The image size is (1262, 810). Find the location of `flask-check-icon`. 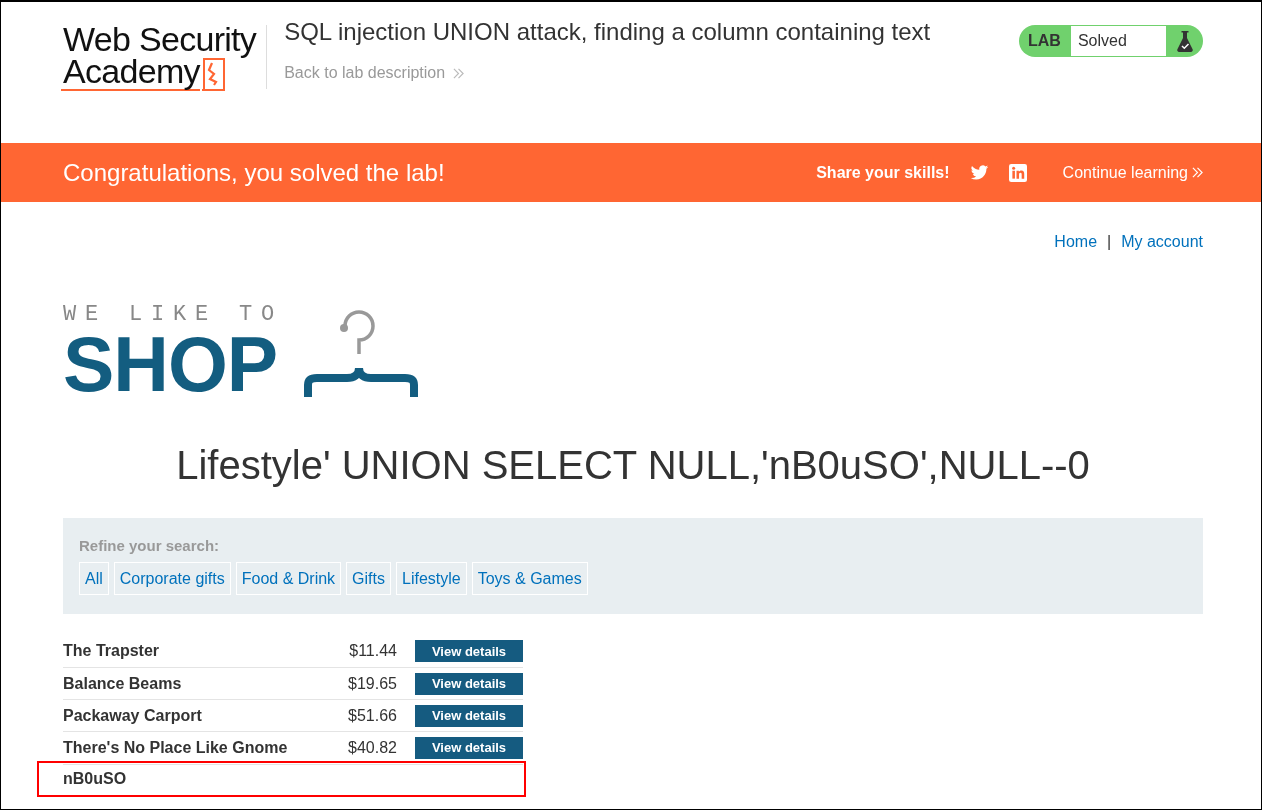

flask-check-icon is located at coordinates (1184, 41).